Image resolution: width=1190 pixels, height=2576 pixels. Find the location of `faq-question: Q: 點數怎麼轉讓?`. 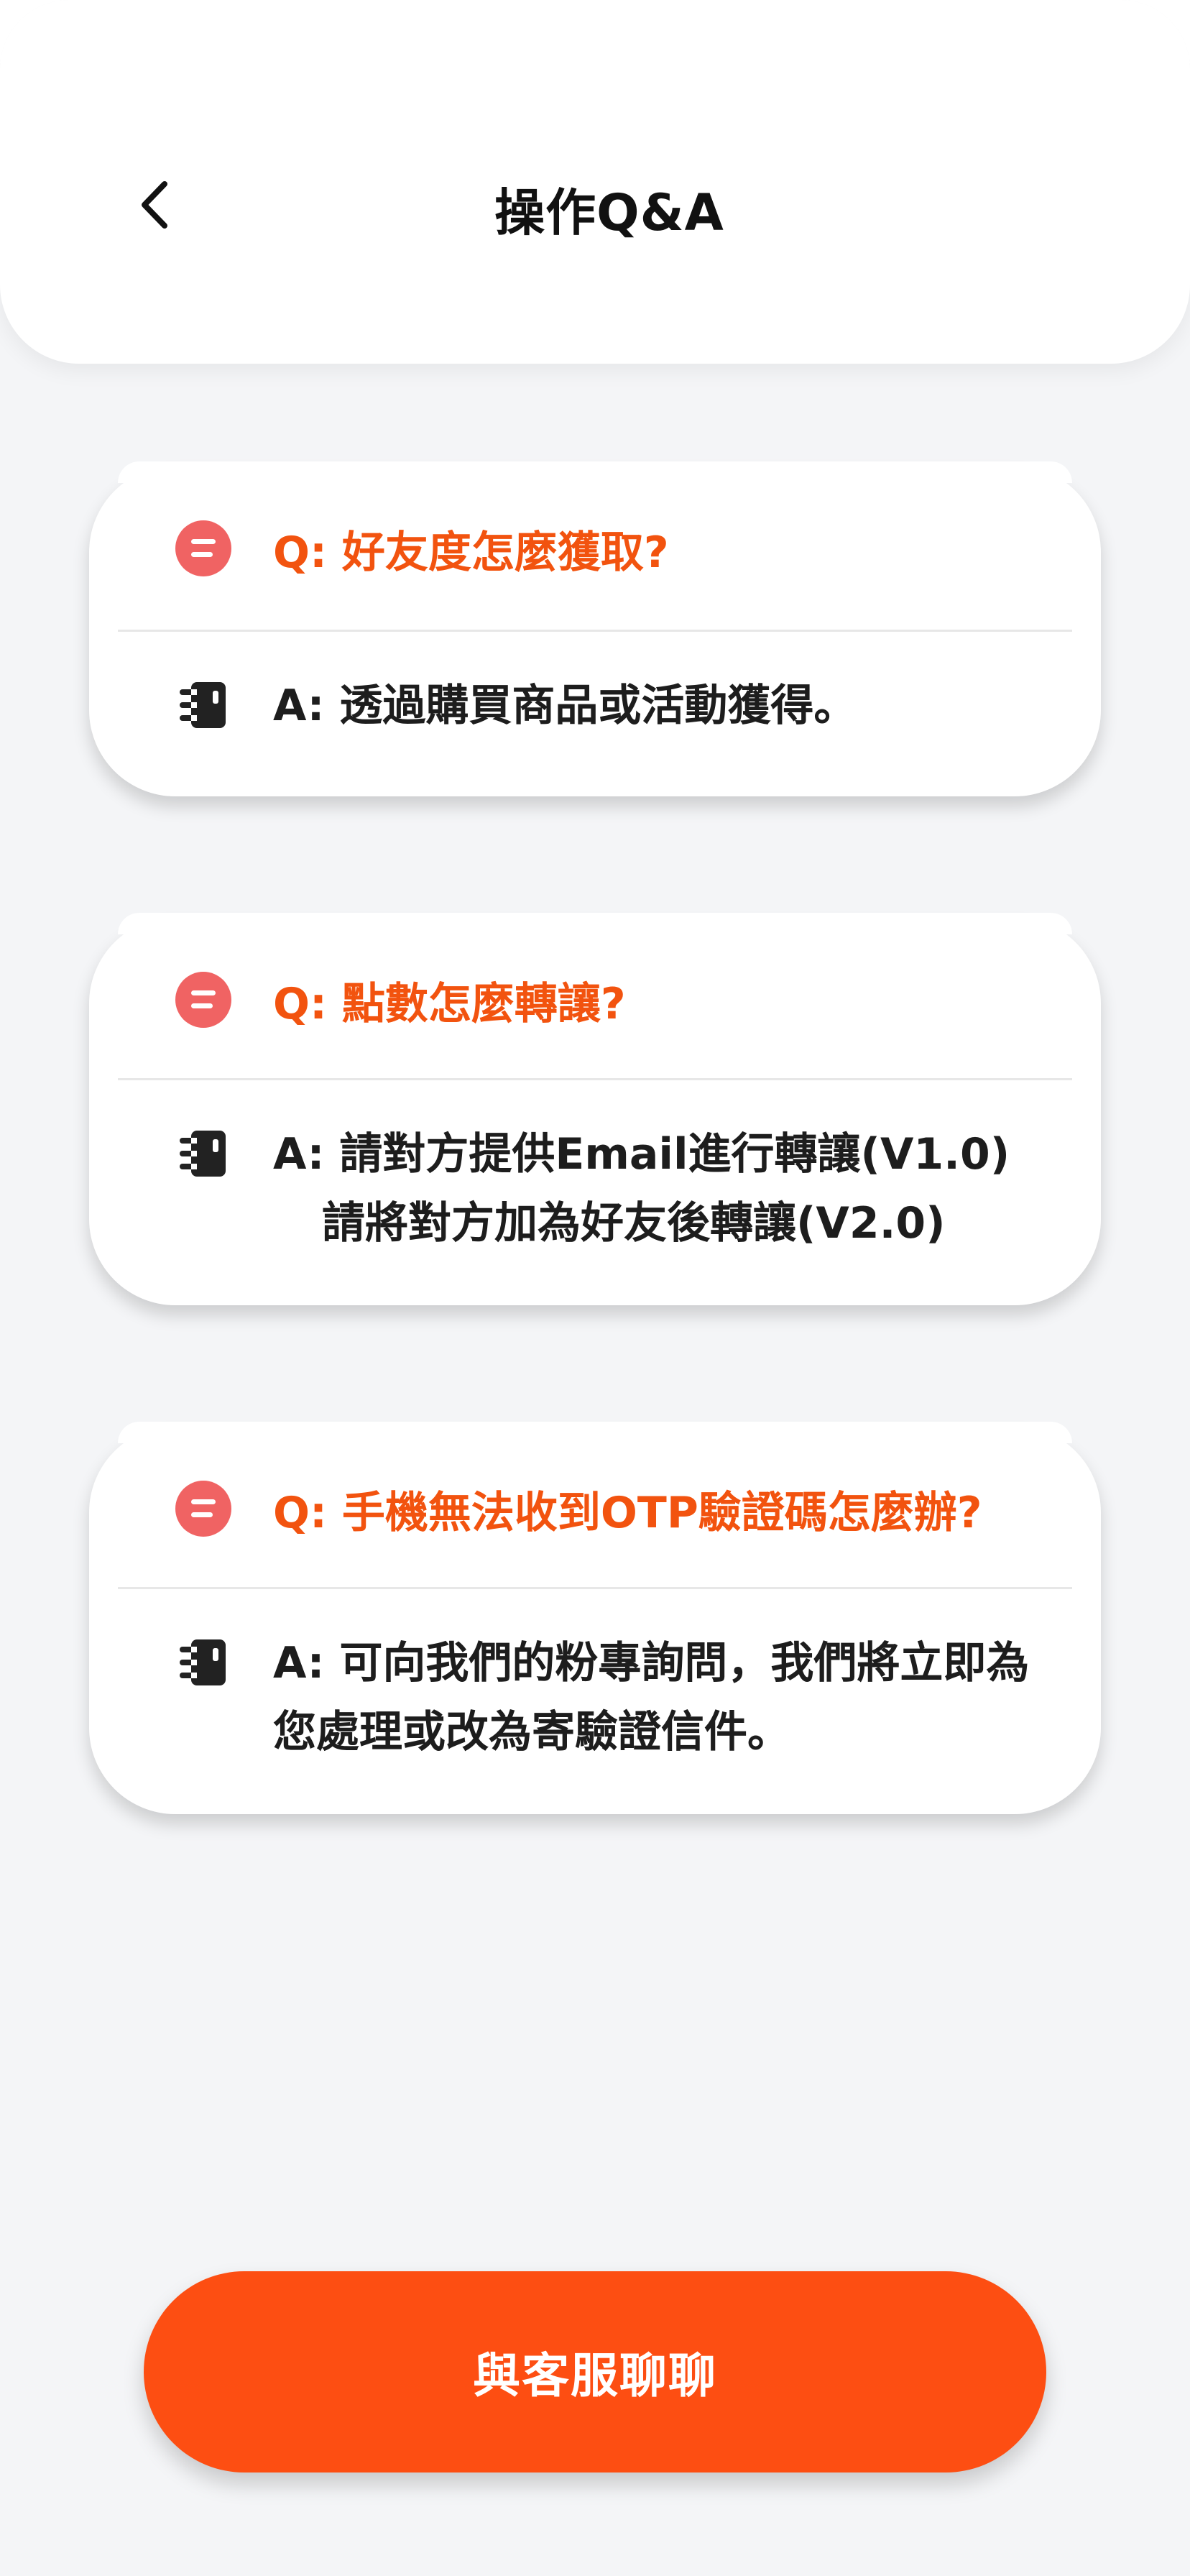

faq-question: Q: 點數怎麼轉讓? is located at coordinates (449, 1003).